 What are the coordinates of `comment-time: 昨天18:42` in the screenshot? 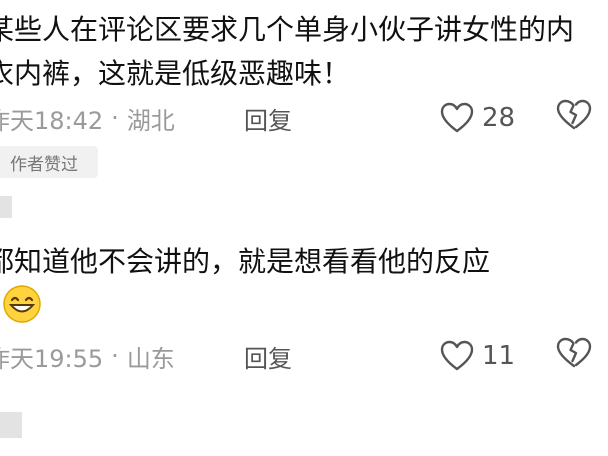 It's located at (52, 120).